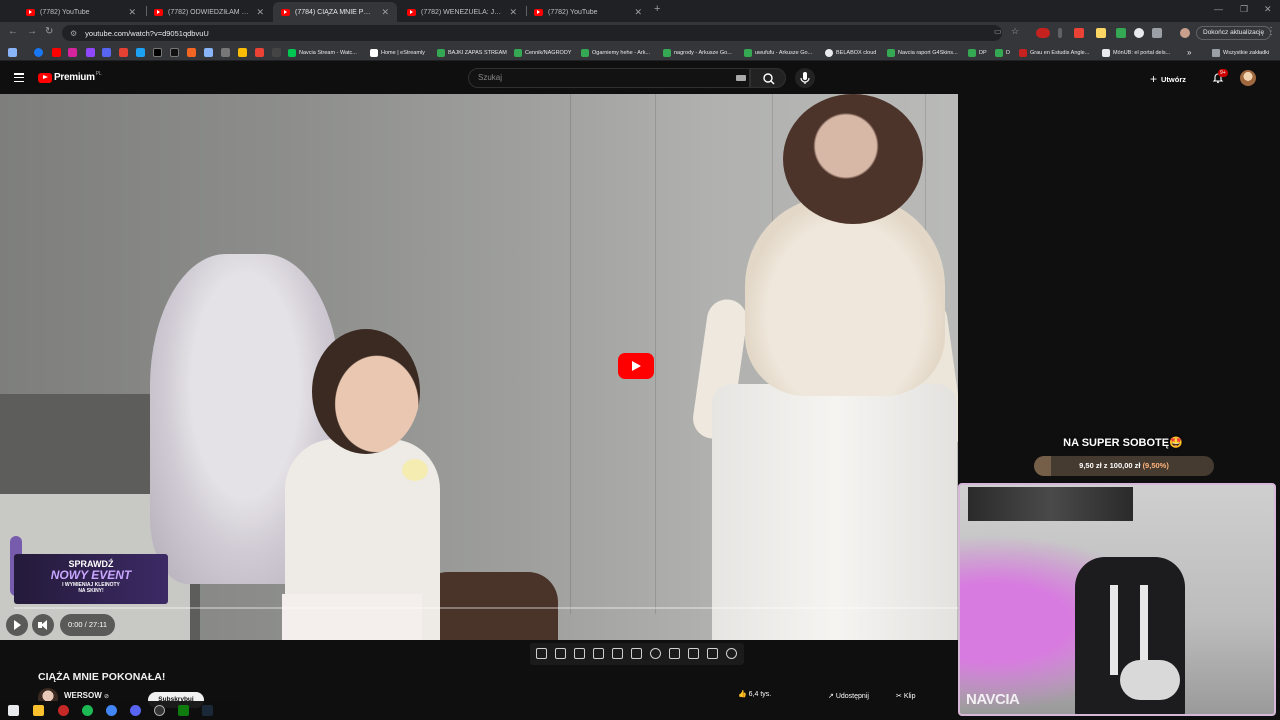  Describe the element at coordinates (1015, 31) in the screenshot. I see `star-bookmark-icon: ☆` at that location.